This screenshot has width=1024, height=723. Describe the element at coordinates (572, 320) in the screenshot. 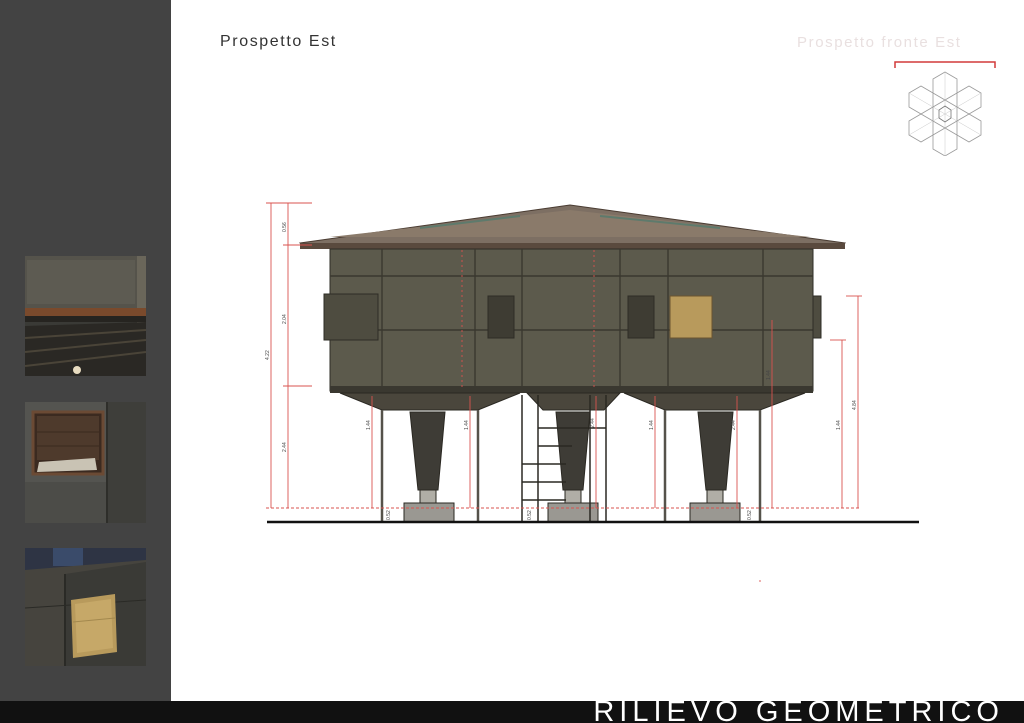

I see `cladding-body` at that location.